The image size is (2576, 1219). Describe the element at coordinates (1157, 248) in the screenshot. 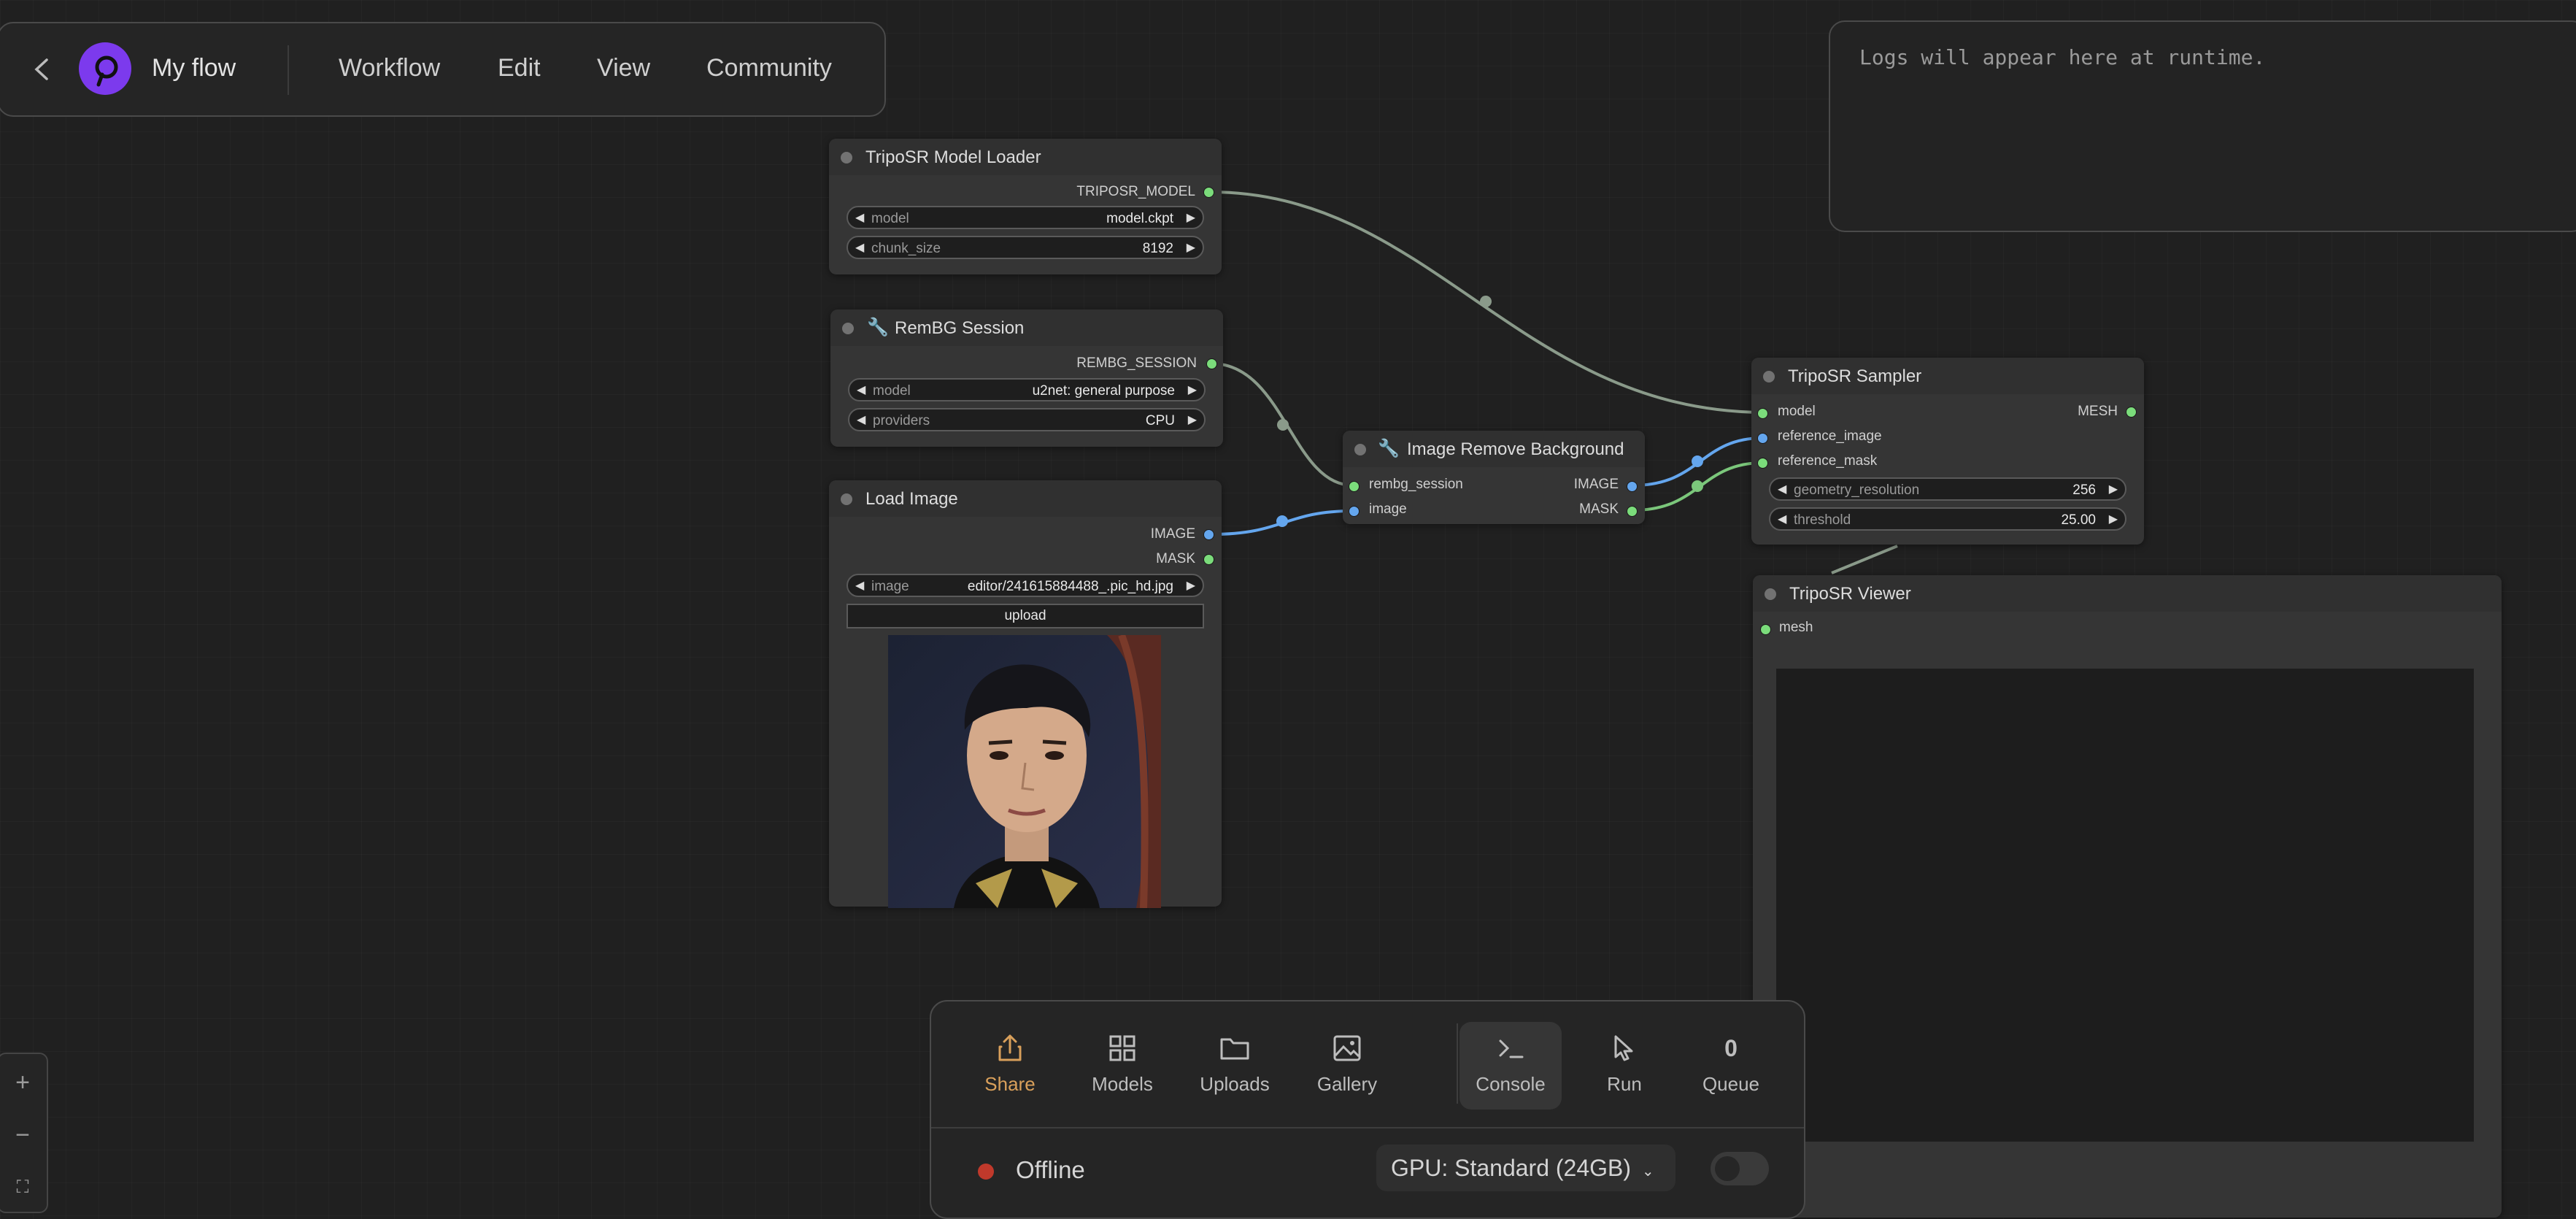

I see `widget-value: 8192` at that location.